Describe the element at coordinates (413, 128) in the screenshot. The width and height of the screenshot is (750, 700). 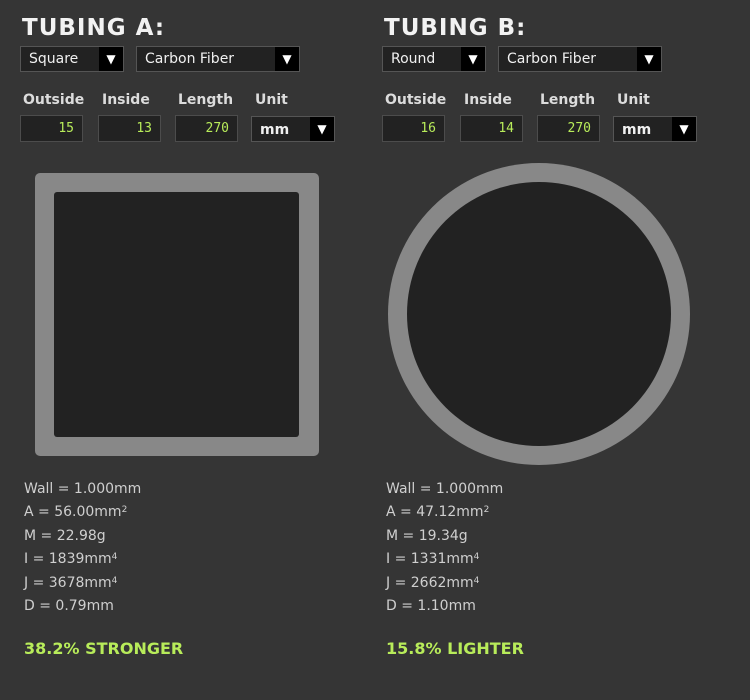
I see `tubing-b-outside-input` at that location.